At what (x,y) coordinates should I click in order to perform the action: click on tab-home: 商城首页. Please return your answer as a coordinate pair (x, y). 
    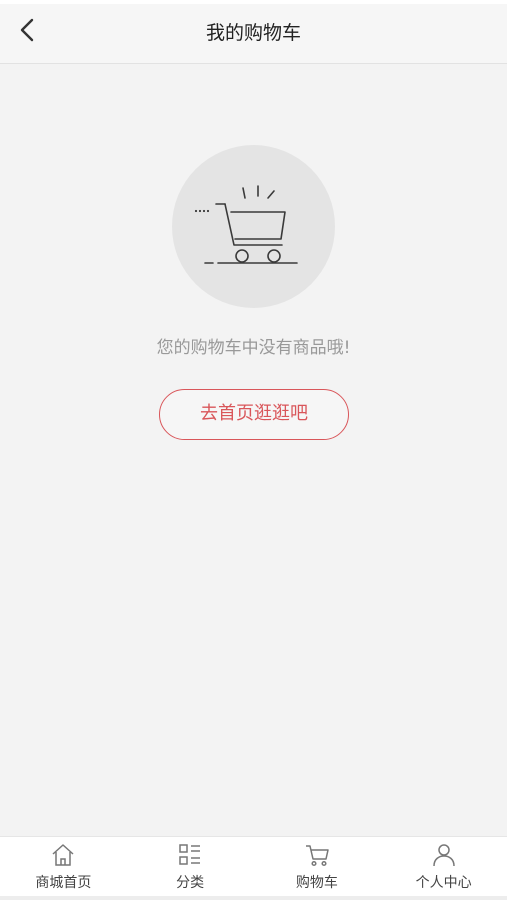
    Looking at the image, I should click on (63, 868).